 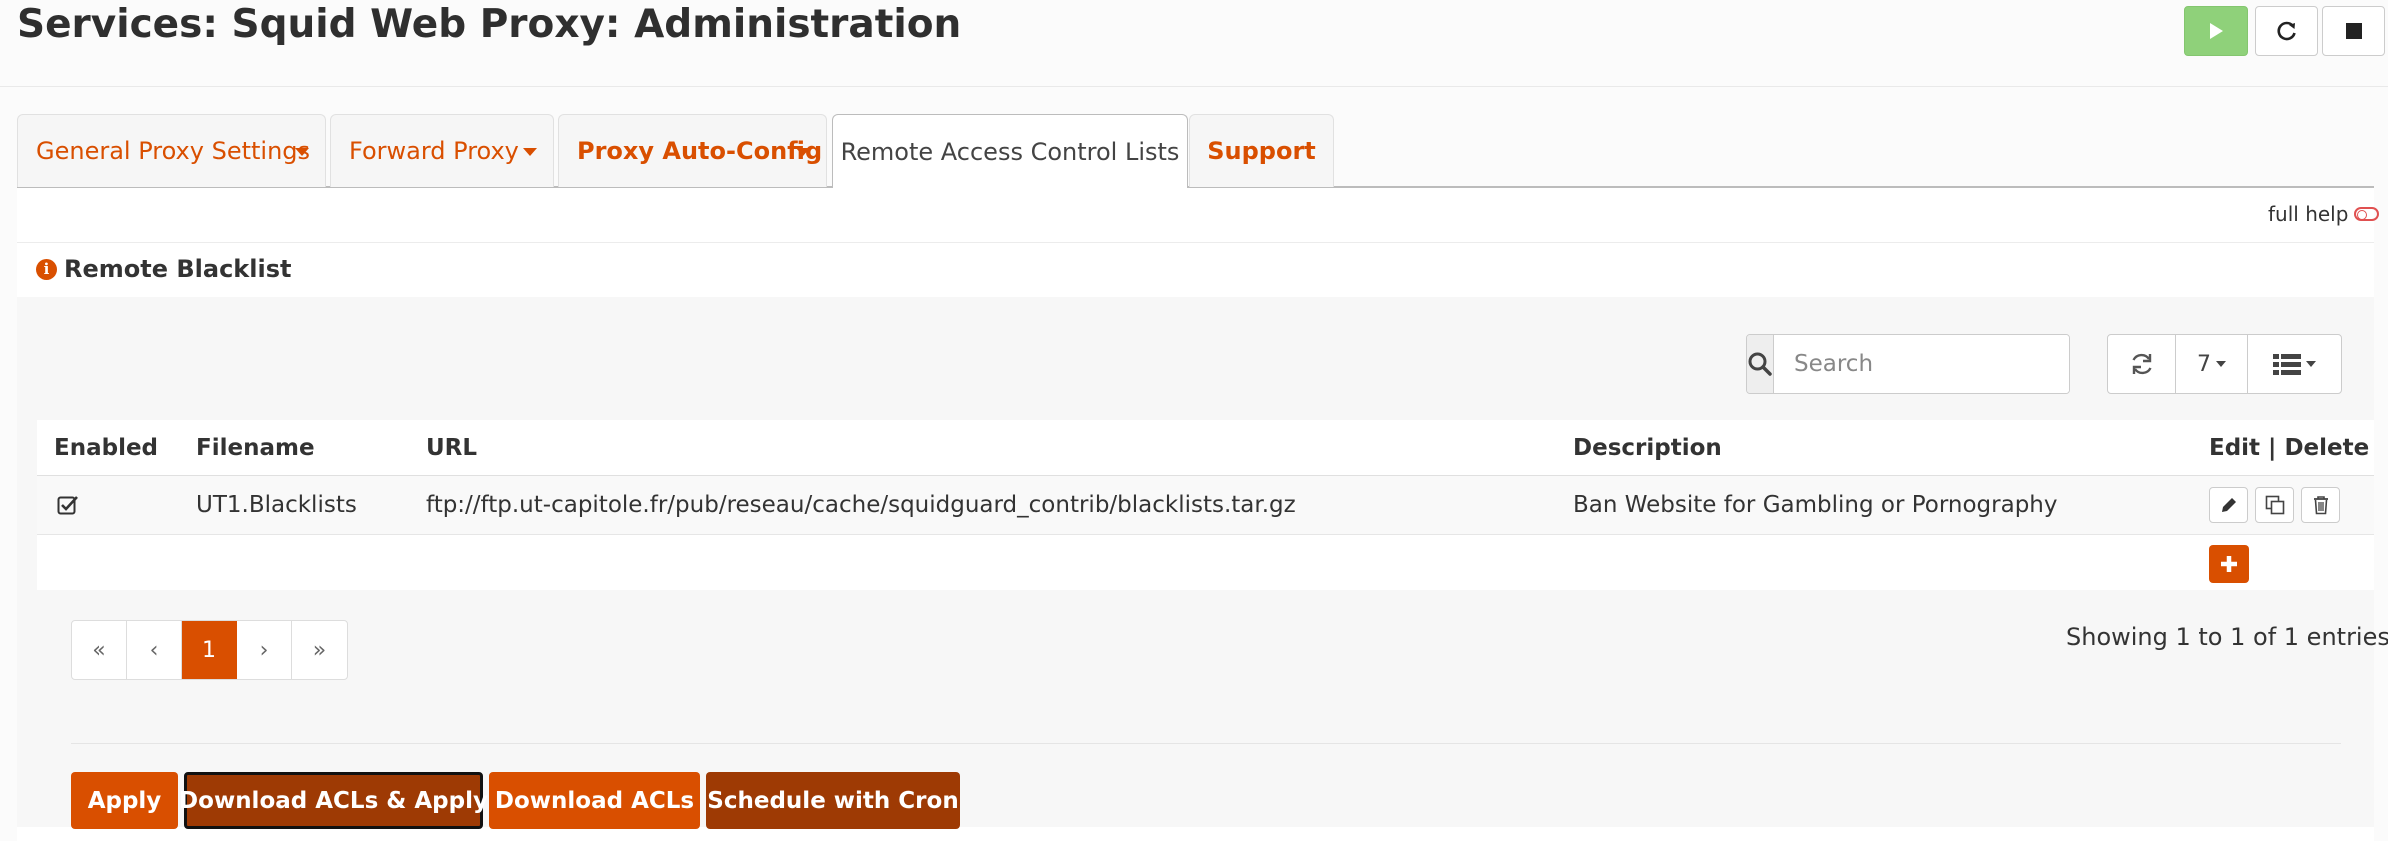 I want to click on checkbox-checked-icon, so click(x=68, y=505).